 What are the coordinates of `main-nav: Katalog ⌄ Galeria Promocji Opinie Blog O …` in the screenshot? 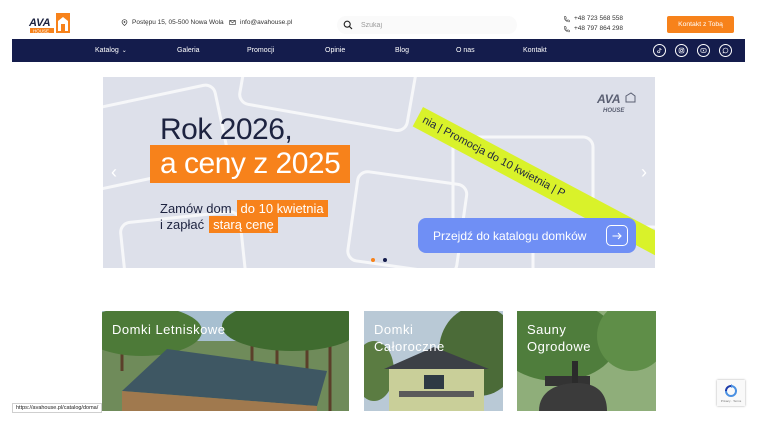 It's located at (378, 50).